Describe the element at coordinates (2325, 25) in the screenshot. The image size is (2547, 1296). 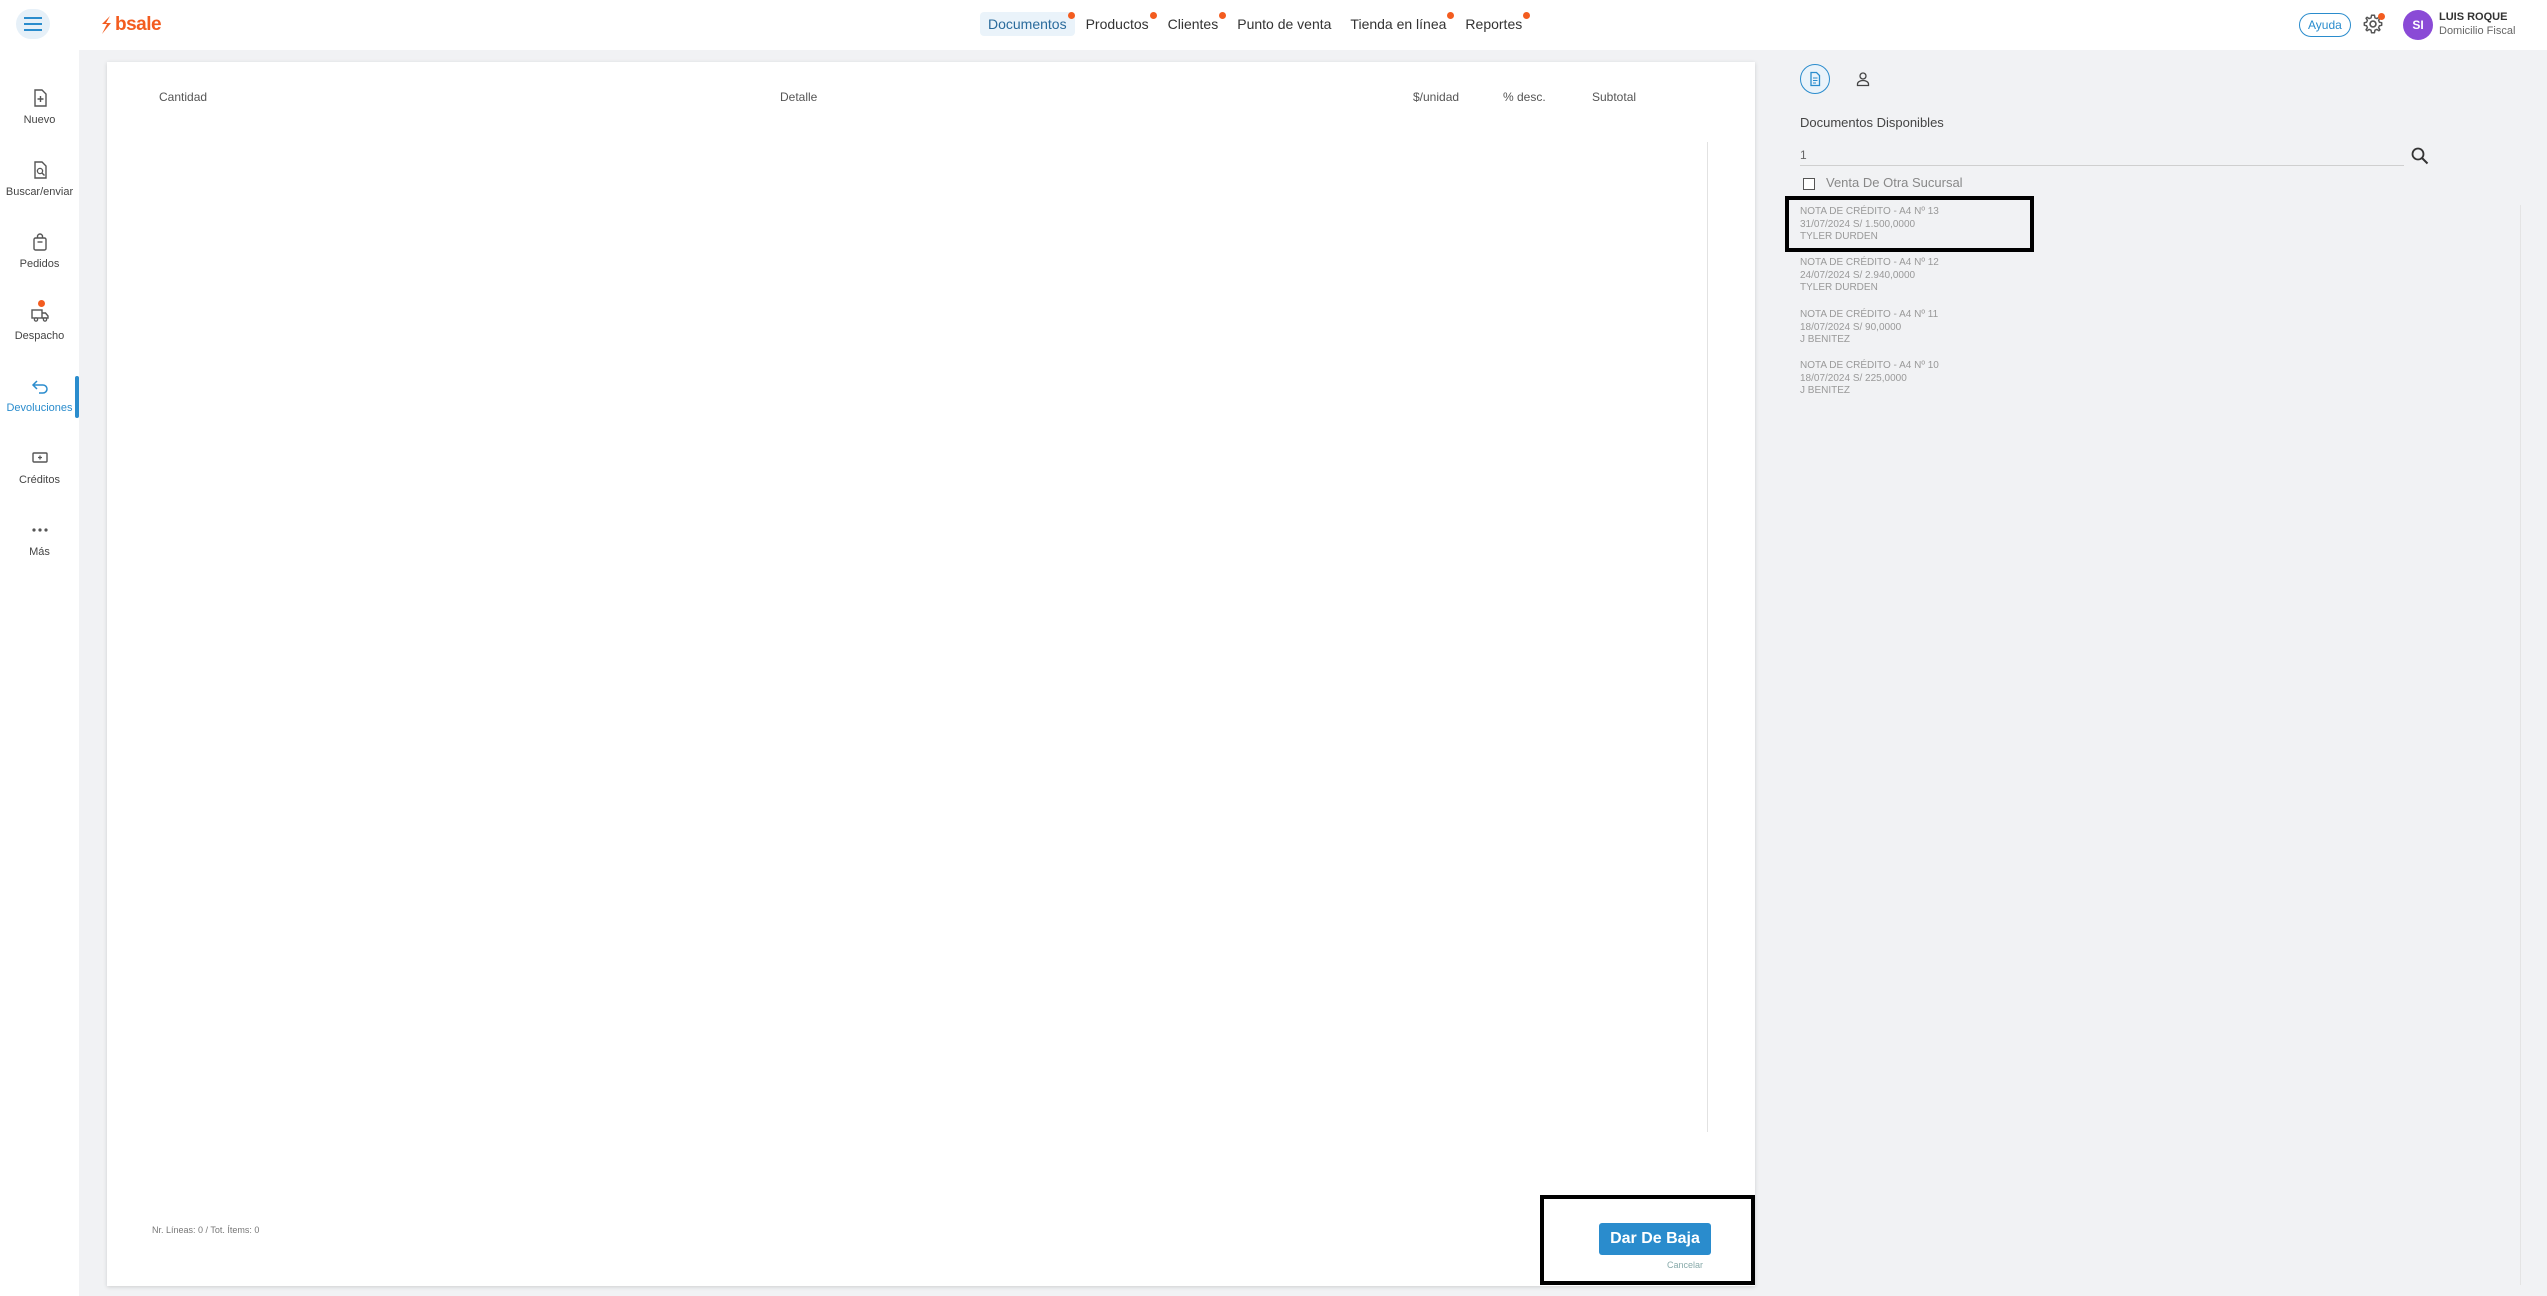
I see `help-button: Ayuda` at that location.